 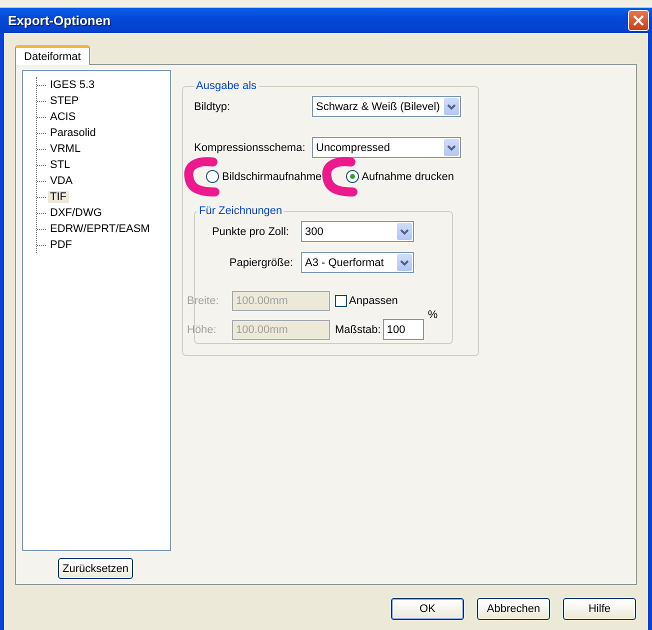 I want to click on tree-item: EDRW/EPRT/EASM, so click(x=100, y=229).